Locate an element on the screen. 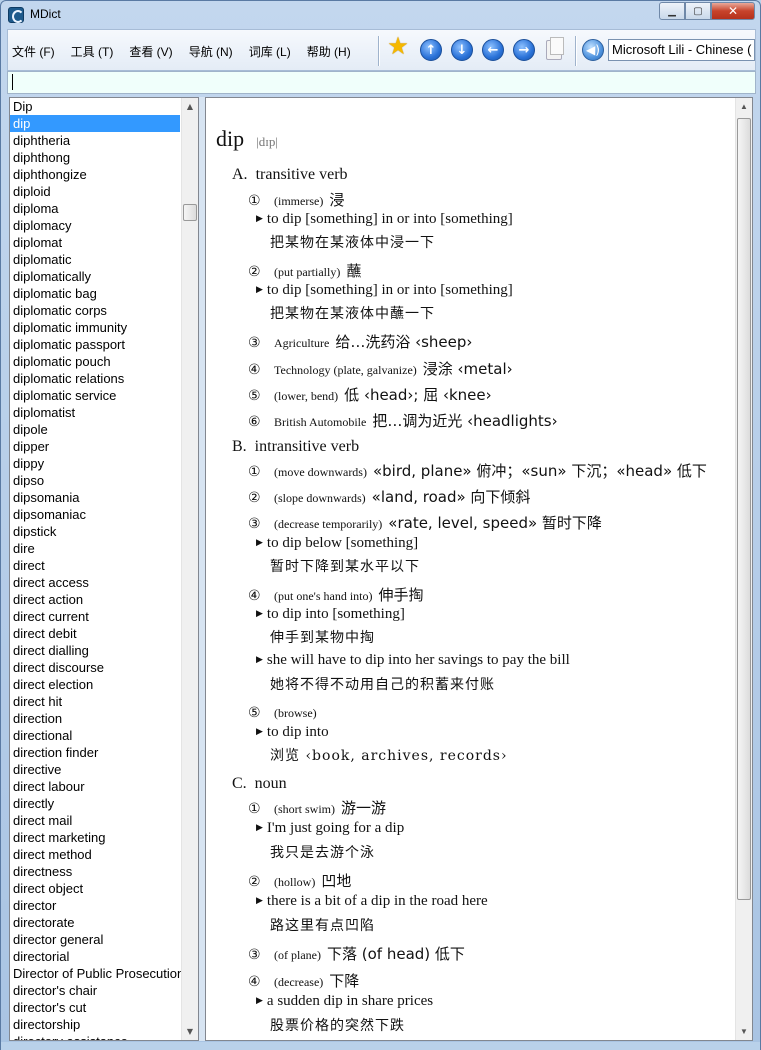 The height and width of the screenshot is (1050, 761). word-list-item: diphthong is located at coordinates (96, 157).